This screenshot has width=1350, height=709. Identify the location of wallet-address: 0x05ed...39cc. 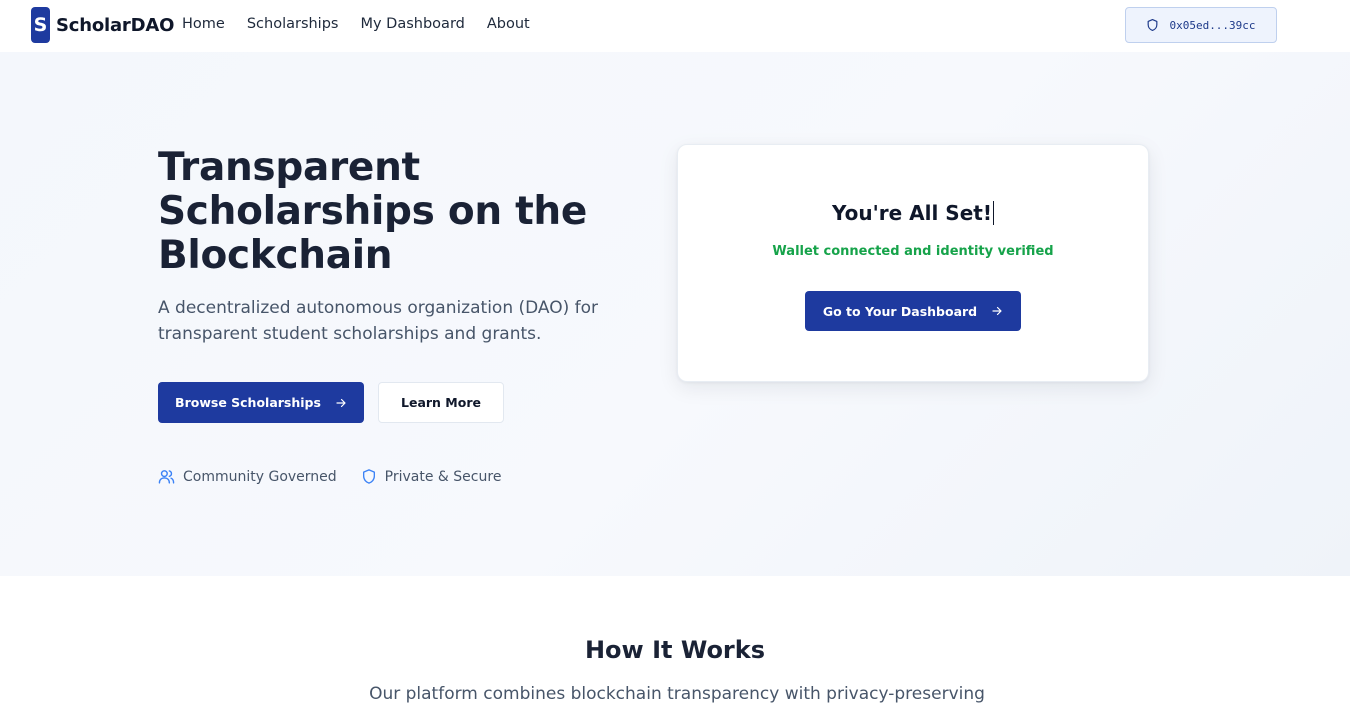
(1212, 25).